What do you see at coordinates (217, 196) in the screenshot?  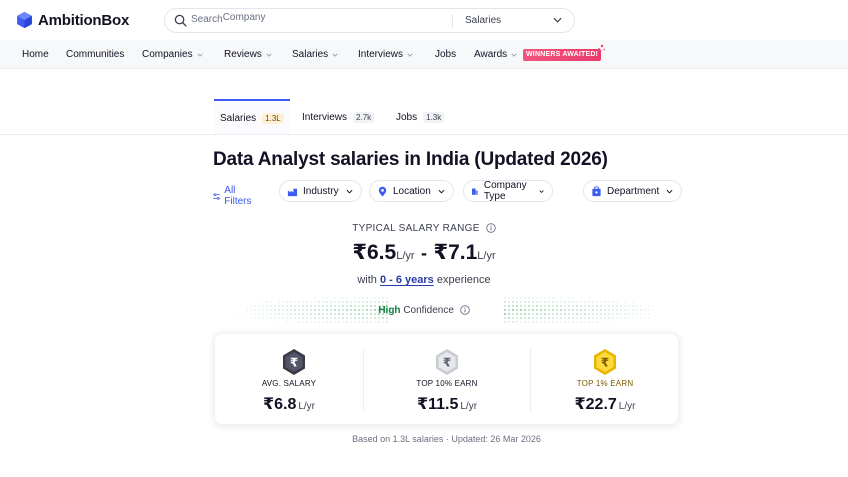 I see `filter-sliders-icon` at bounding box center [217, 196].